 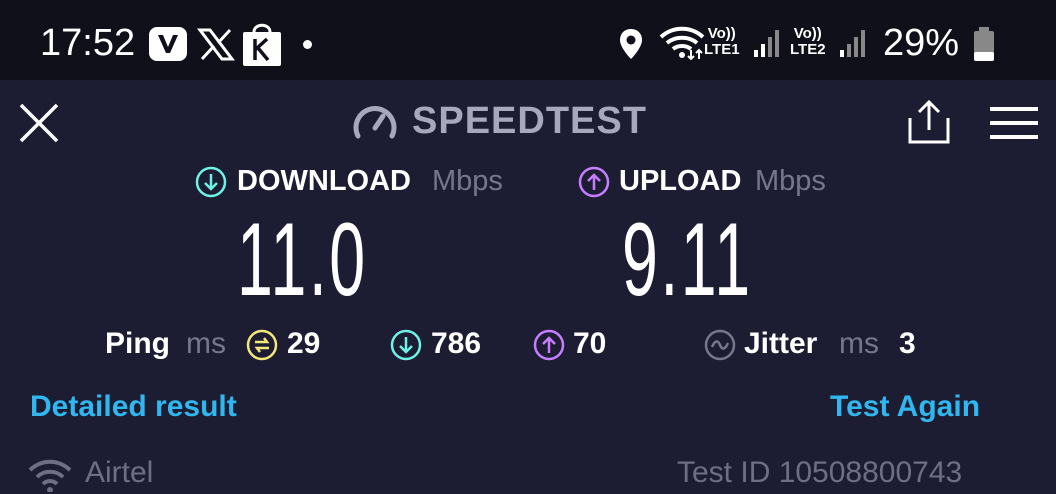 What do you see at coordinates (307, 44) in the screenshot?
I see `notification-dot` at bounding box center [307, 44].